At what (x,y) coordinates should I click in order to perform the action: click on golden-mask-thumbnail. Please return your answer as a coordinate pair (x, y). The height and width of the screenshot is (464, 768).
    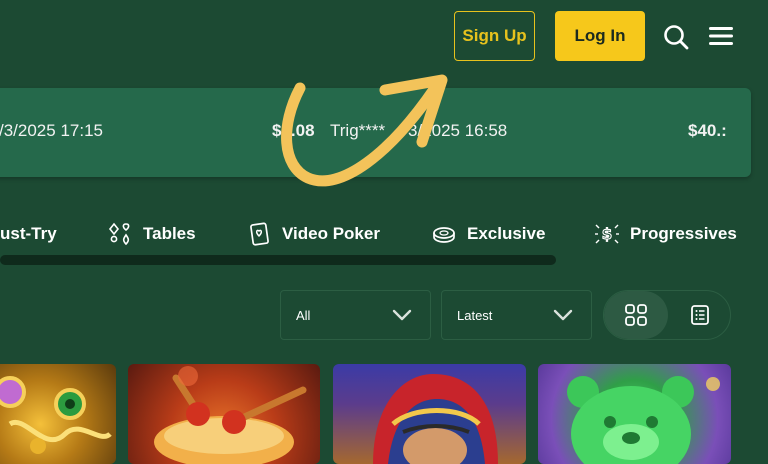
    Looking at the image, I should click on (56, 415).